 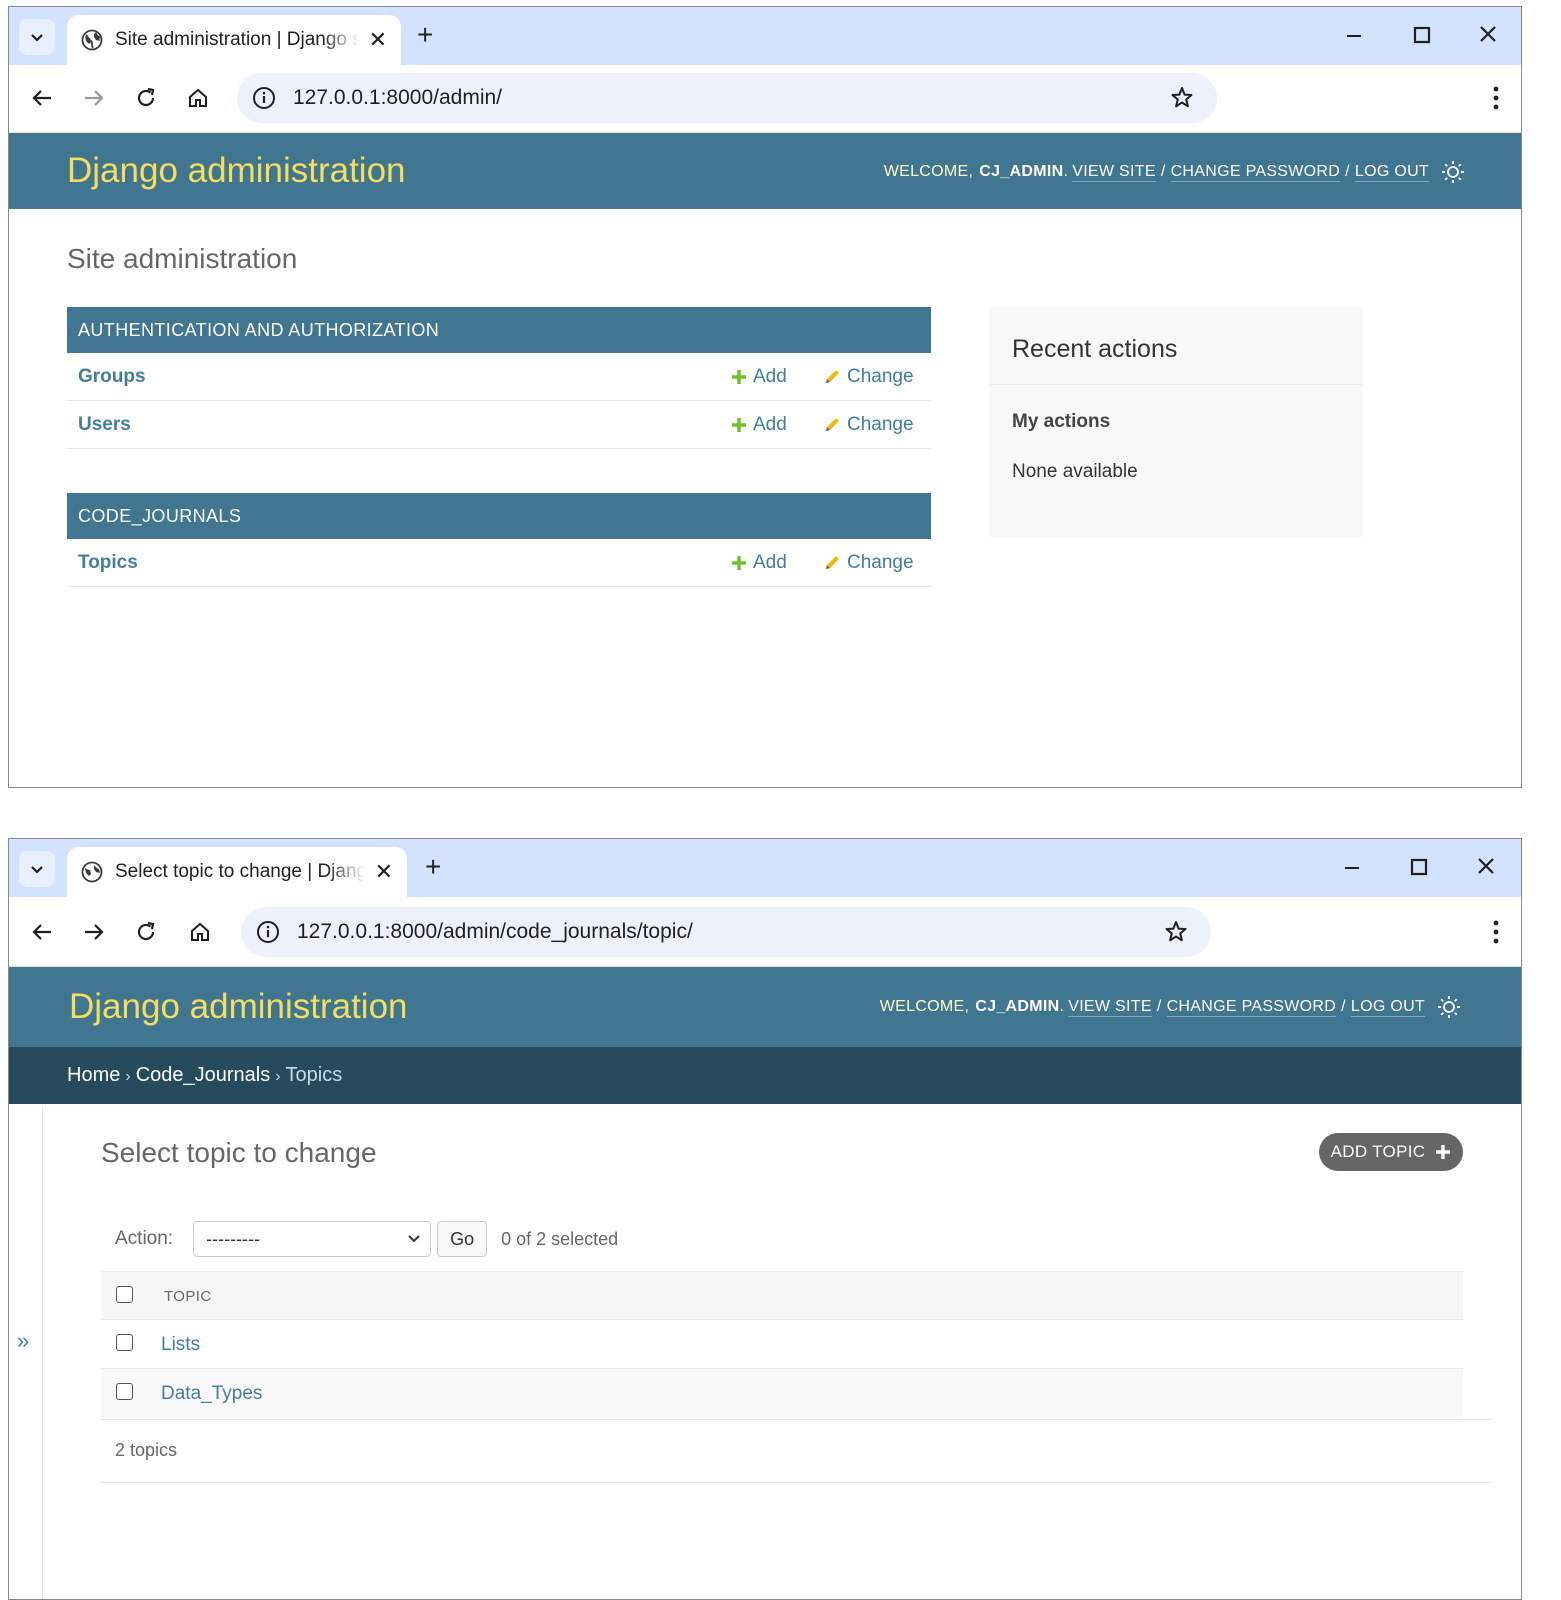 What do you see at coordinates (868, 563) in the screenshot?
I see `change-topics-link: Change` at bounding box center [868, 563].